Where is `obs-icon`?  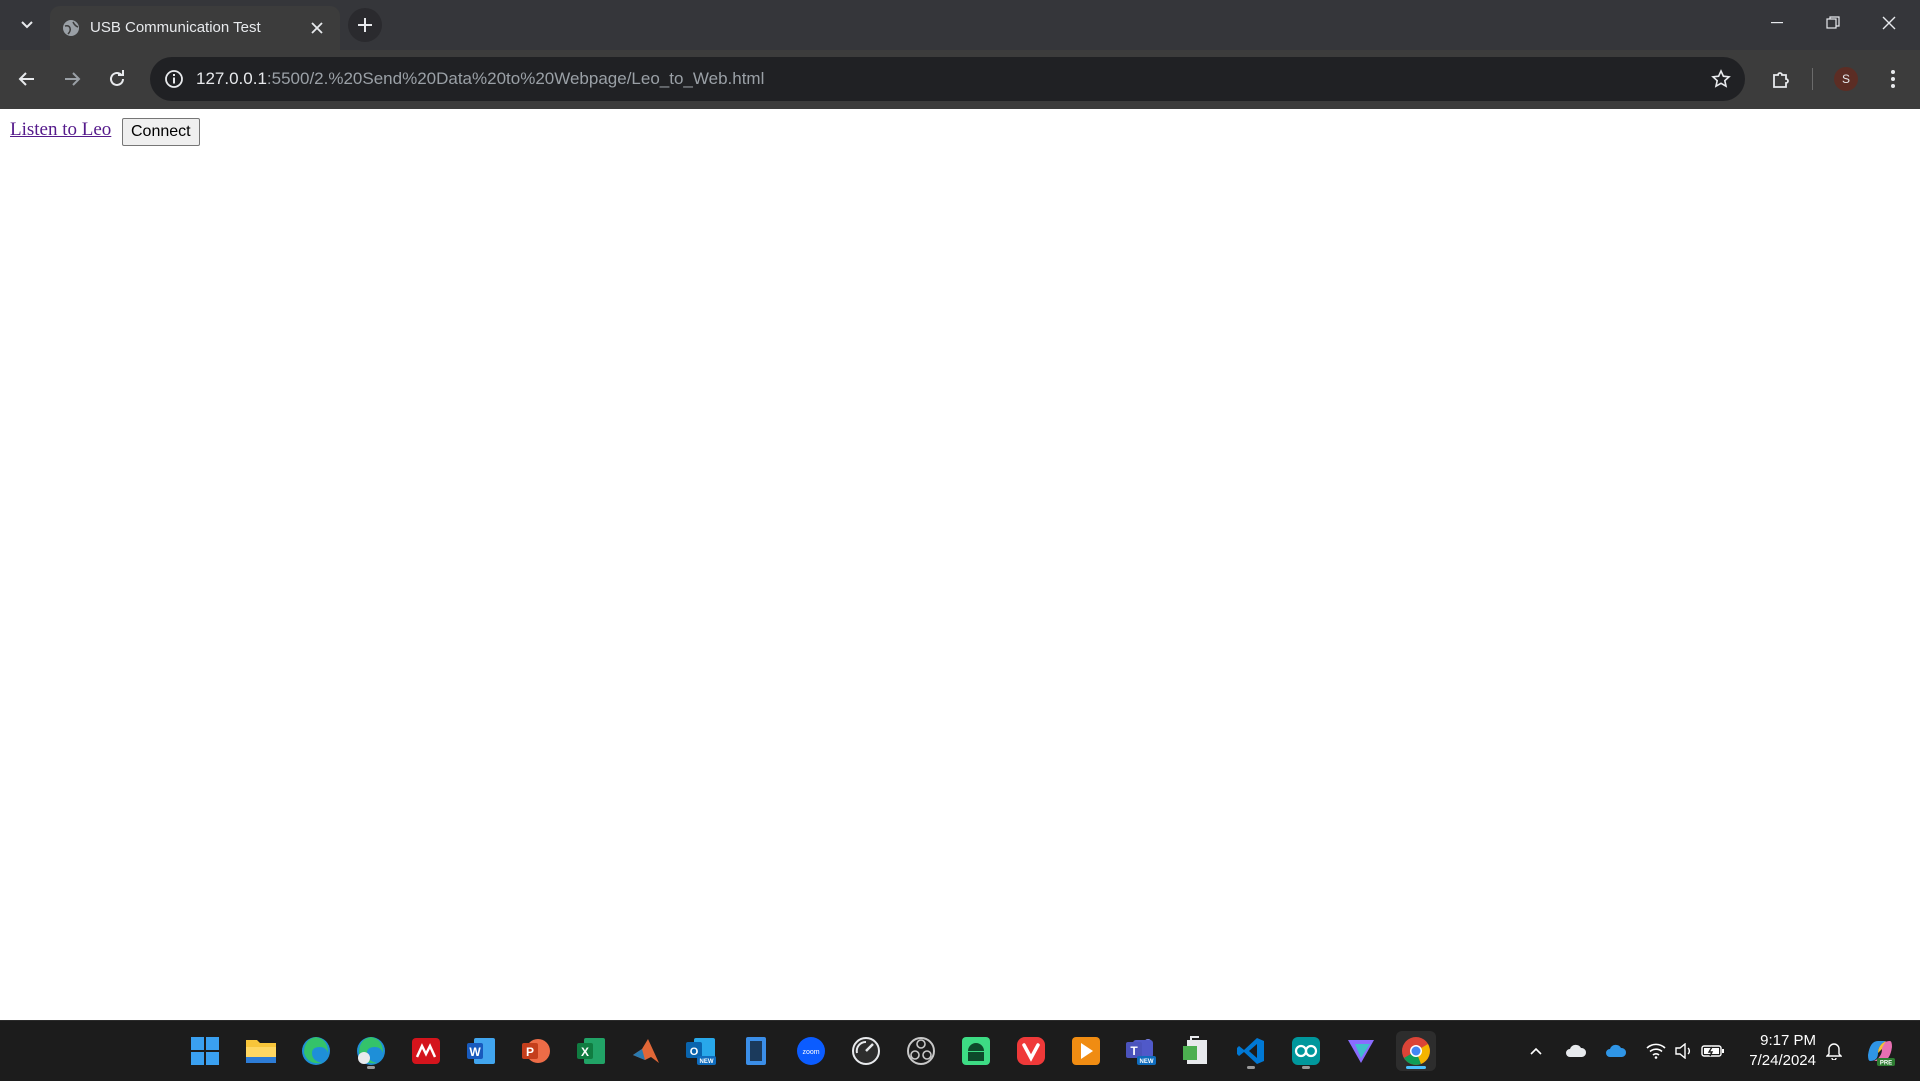
obs-icon is located at coordinates (921, 1051).